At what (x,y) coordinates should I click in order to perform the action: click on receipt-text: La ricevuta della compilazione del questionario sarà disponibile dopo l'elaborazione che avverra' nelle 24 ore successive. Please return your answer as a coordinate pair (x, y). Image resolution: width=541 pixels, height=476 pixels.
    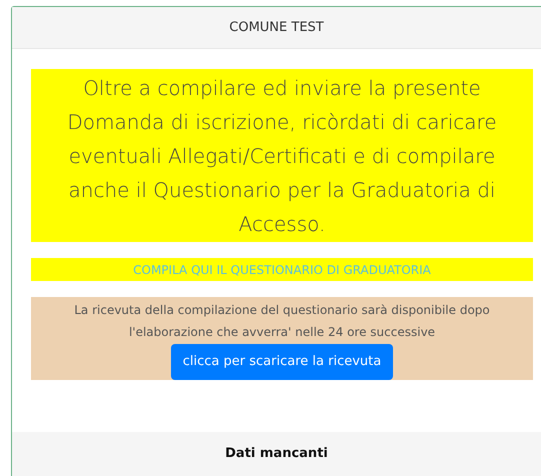
    Looking at the image, I should click on (282, 321).